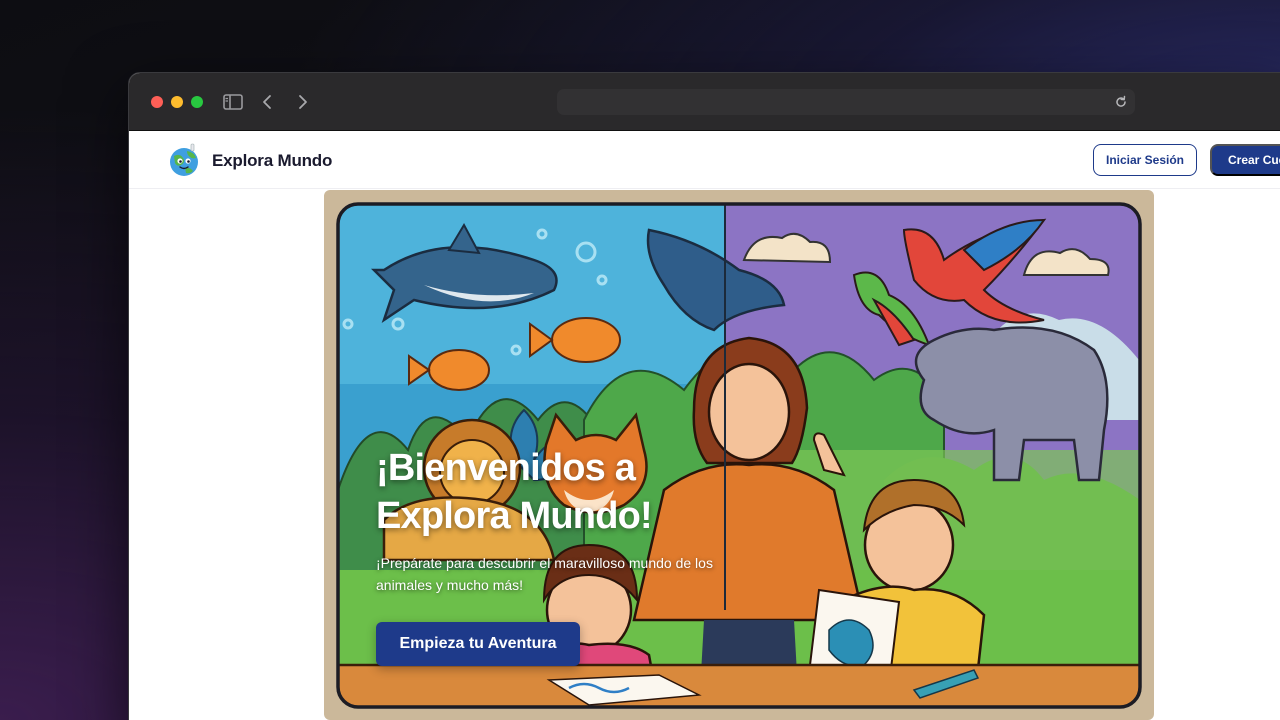 The height and width of the screenshot is (720, 1280). Describe the element at coordinates (514, 492) in the screenshot. I see `hero-title: ¡Bienvenidos a Explora Mundo!` at that location.